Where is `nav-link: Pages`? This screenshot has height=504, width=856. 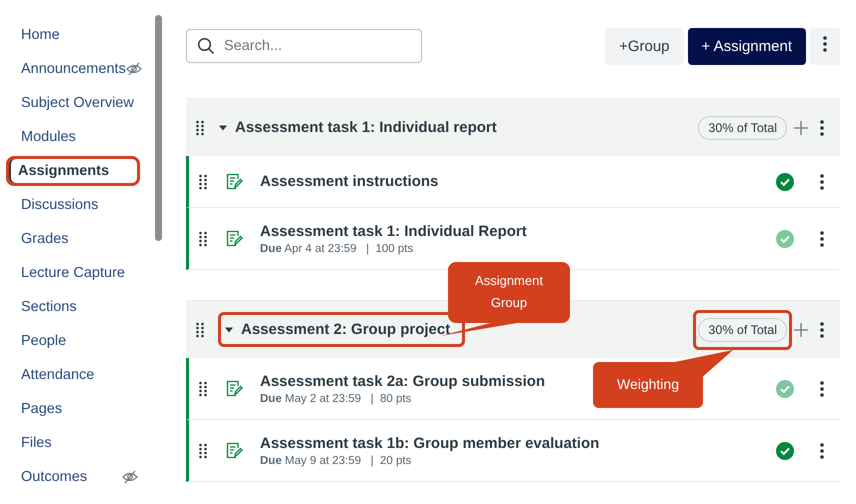
nav-link: Pages is located at coordinates (76, 409).